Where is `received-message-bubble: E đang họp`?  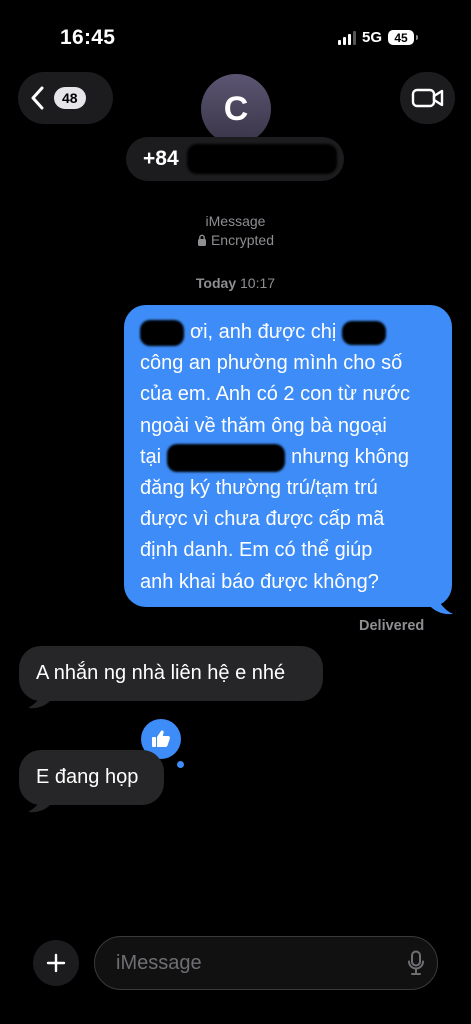 received-message-bubble: E đang họp is located at coordinates (91, 777).